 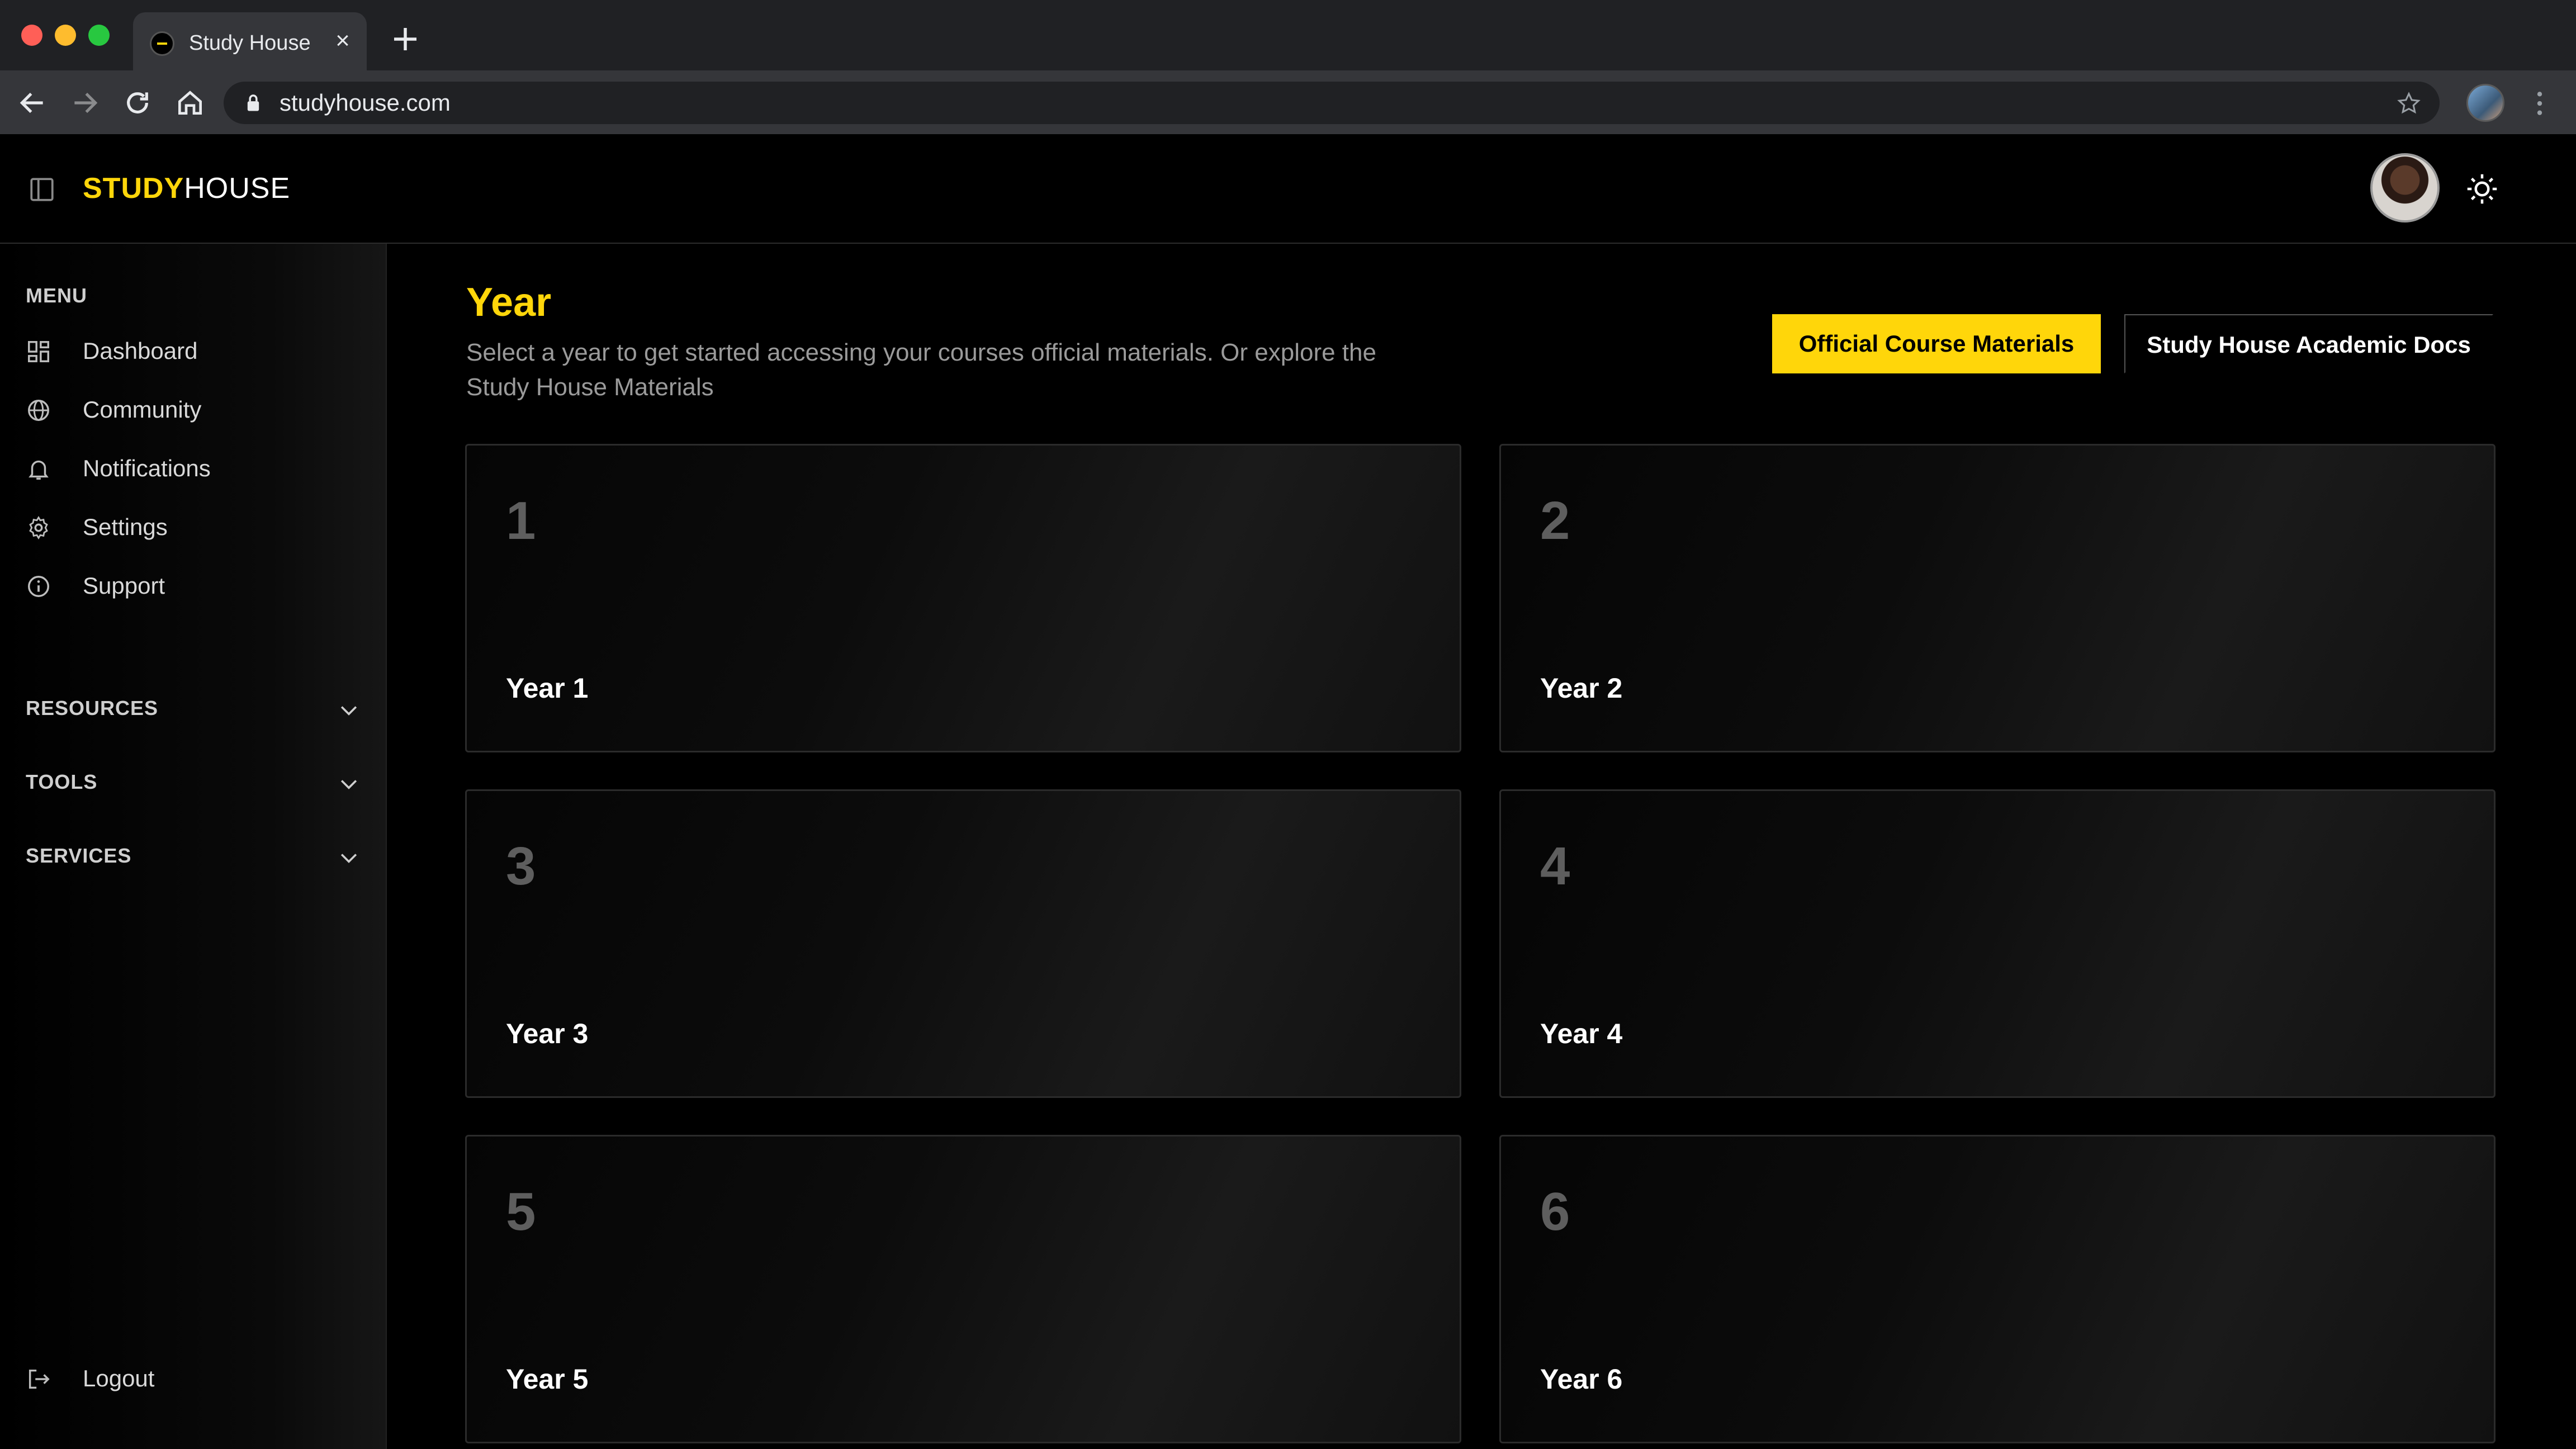 I want to click on section-resources: RESOURCES, so click(x=193, y=709).